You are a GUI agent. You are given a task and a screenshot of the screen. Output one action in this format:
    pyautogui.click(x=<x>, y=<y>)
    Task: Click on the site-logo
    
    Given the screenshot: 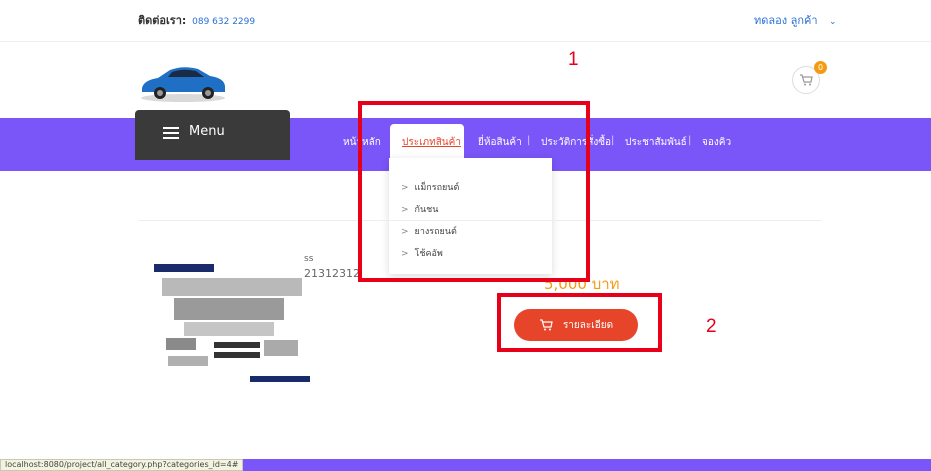 What is the action you would take?
    pyautogui.click(x=183, y=81)
    